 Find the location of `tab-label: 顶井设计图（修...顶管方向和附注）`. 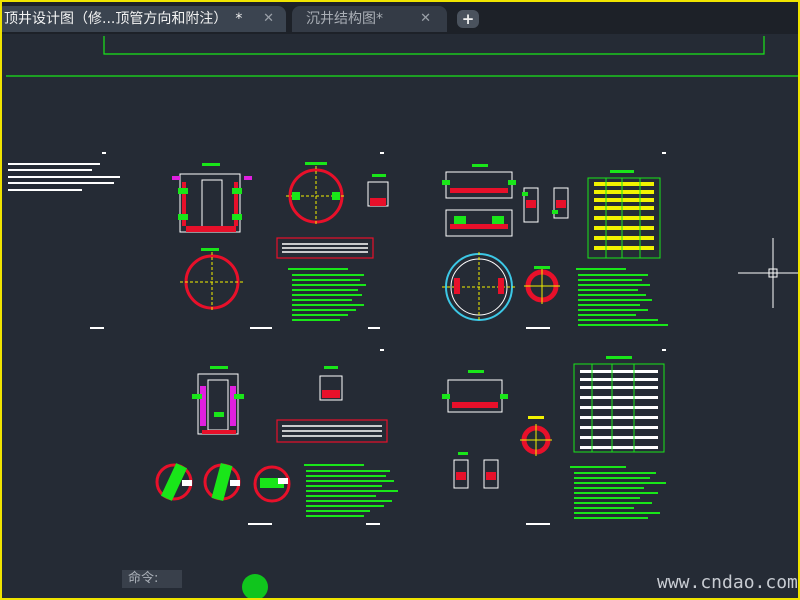

tab-label: 顶井设计图（修...顶管方向和附注） is located at coordinates (116, 19).